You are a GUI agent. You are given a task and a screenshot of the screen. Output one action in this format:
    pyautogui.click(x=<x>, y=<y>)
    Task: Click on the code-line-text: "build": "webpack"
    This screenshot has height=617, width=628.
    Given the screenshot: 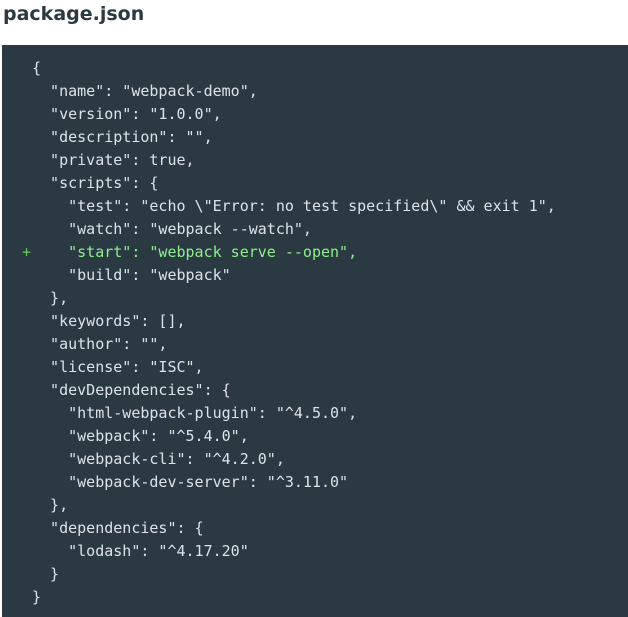 What is the action you would take?
    pyautogui.click(x=131, y=275)
    